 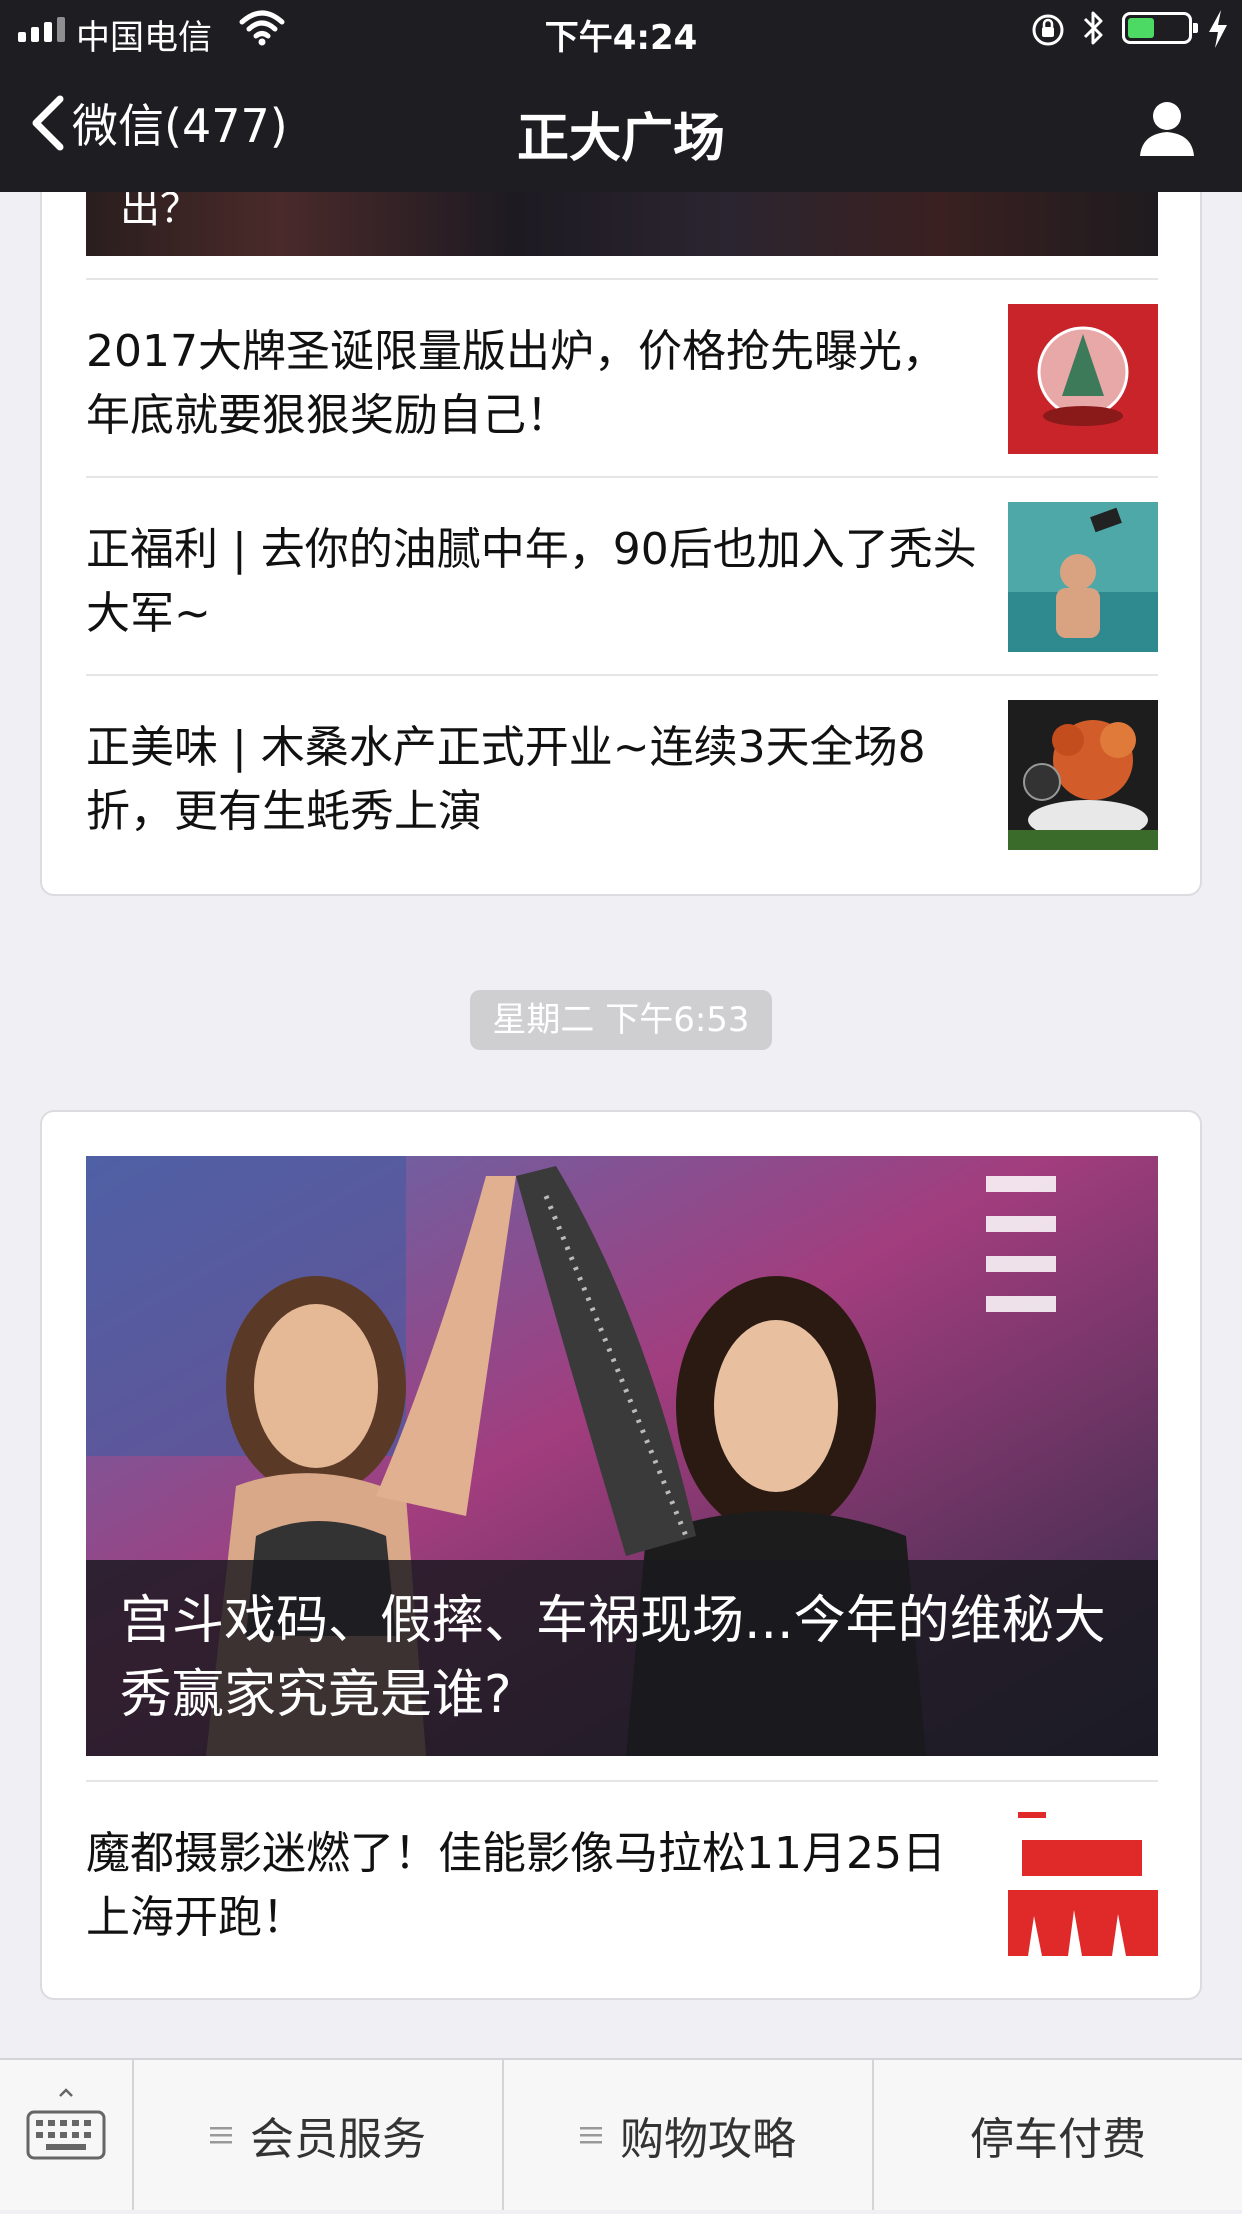 What do you see at coordinates (66, 2124) in the screenshot?
I see `keyboard-icon` at bounding box center [66, 2124].